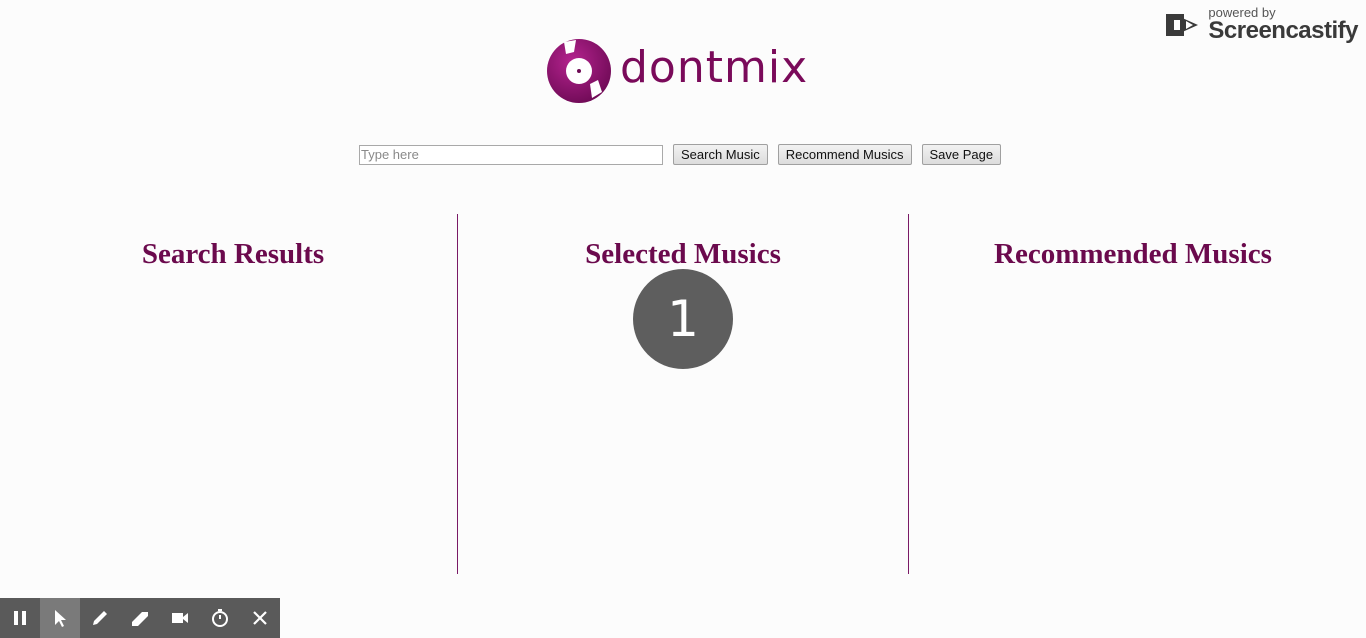  I want to click on camera-tool-button, so click(180, 618).